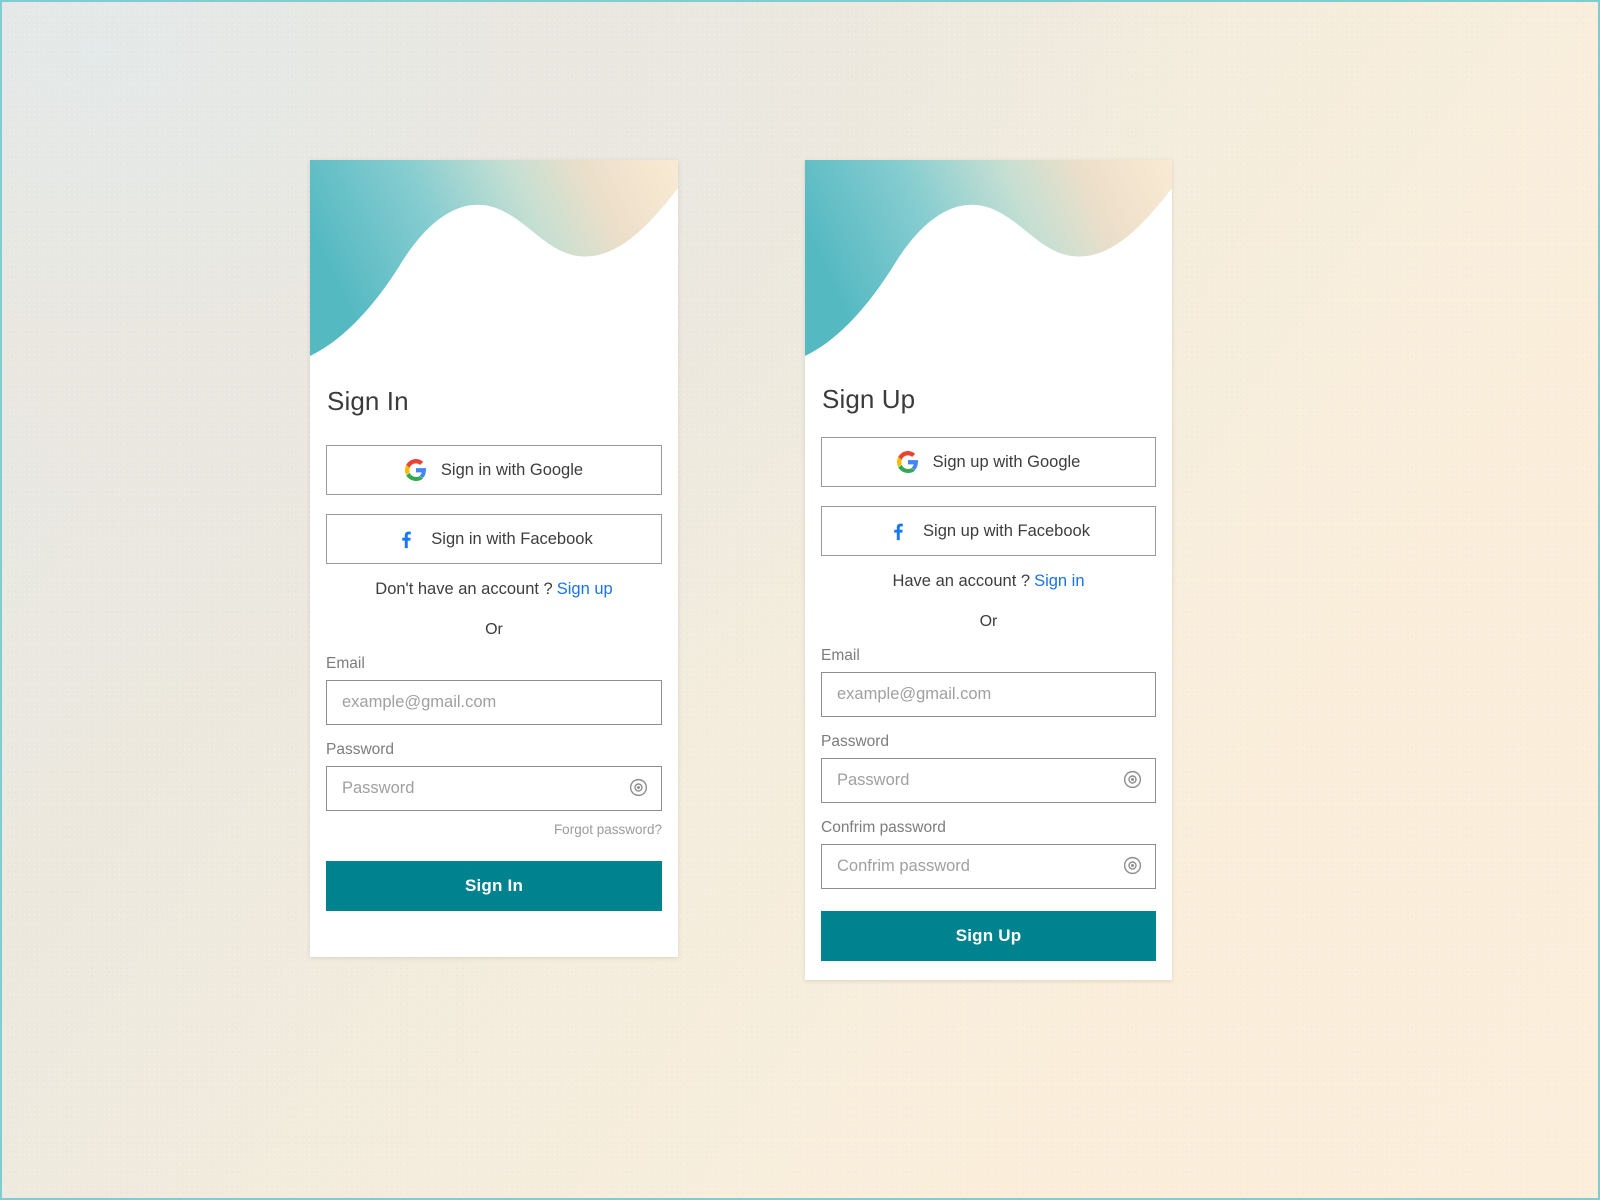  What do you see at coordinates (585, 589) in the screenshot?
I see `sign-up-link: Sign up` at bounding box center [585, 589].